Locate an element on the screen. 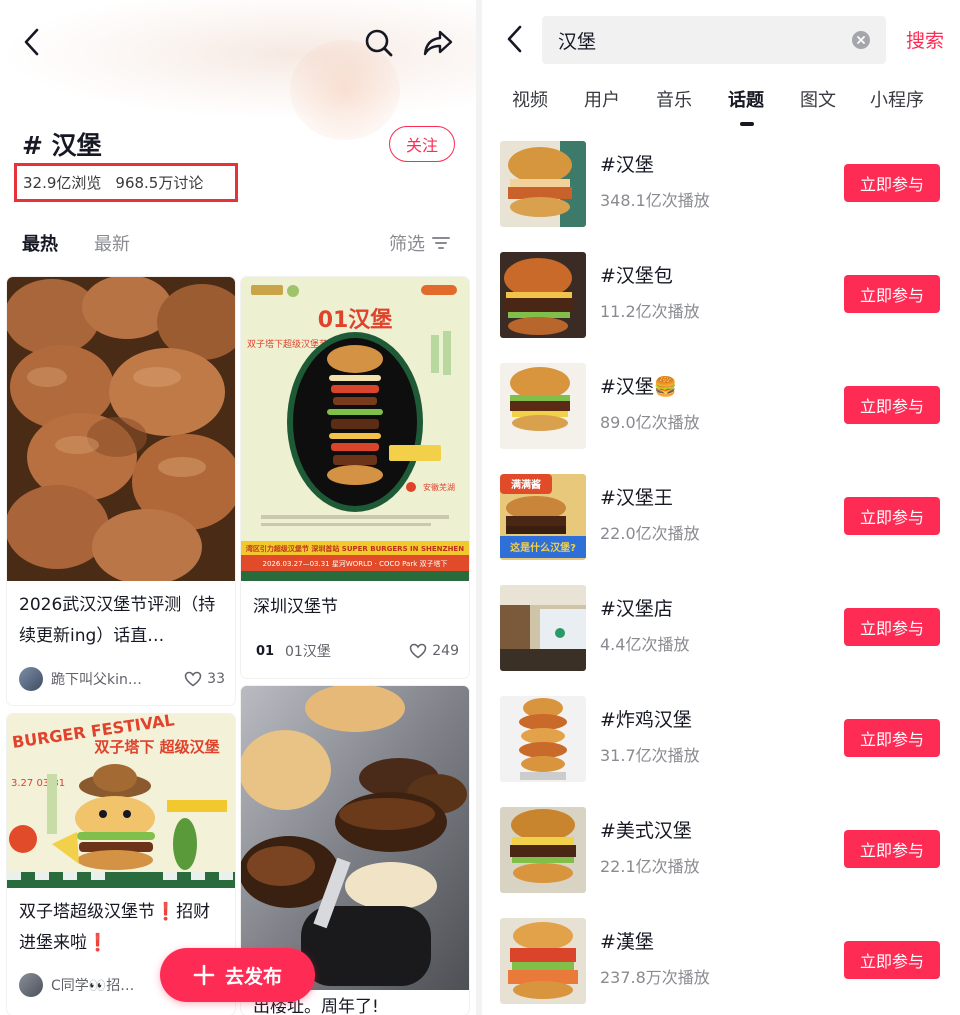 Image resolution: width=960 pixels, height=1015 pixels. share-icon is located at coordinates (438, 43).